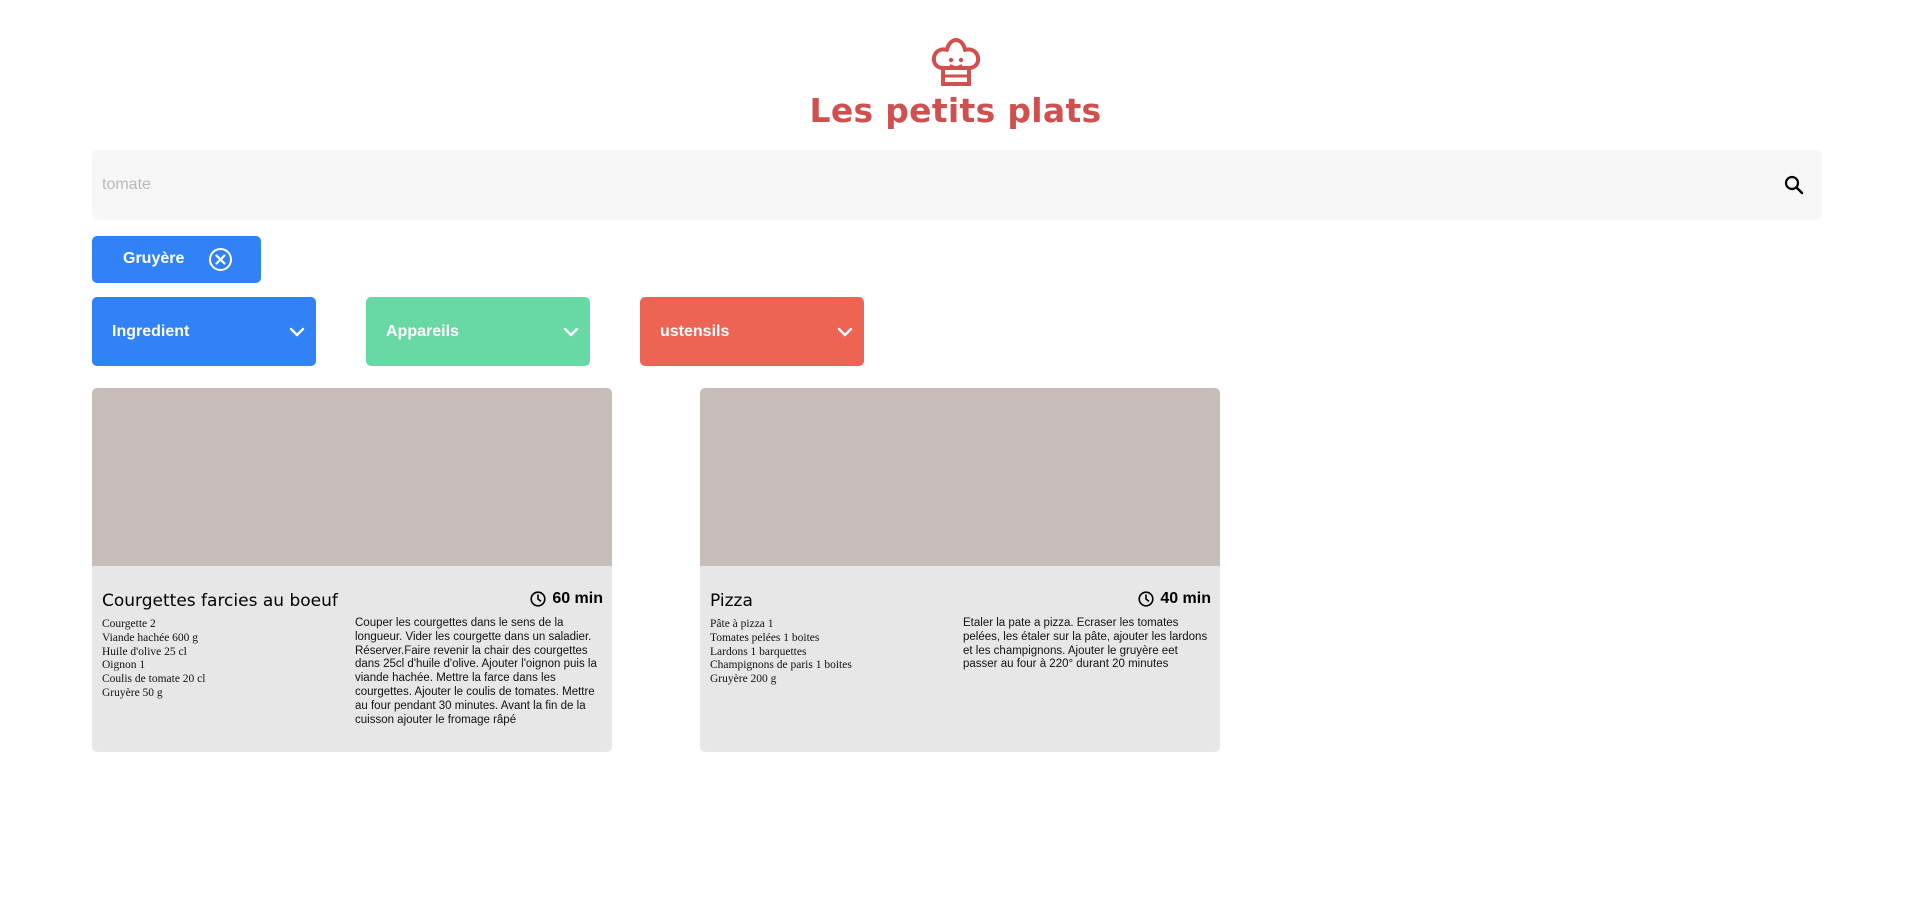 The width and height of the screenshot is (1911, 919). I want to click on recipe-time: 40 min, so click(1174, 599).